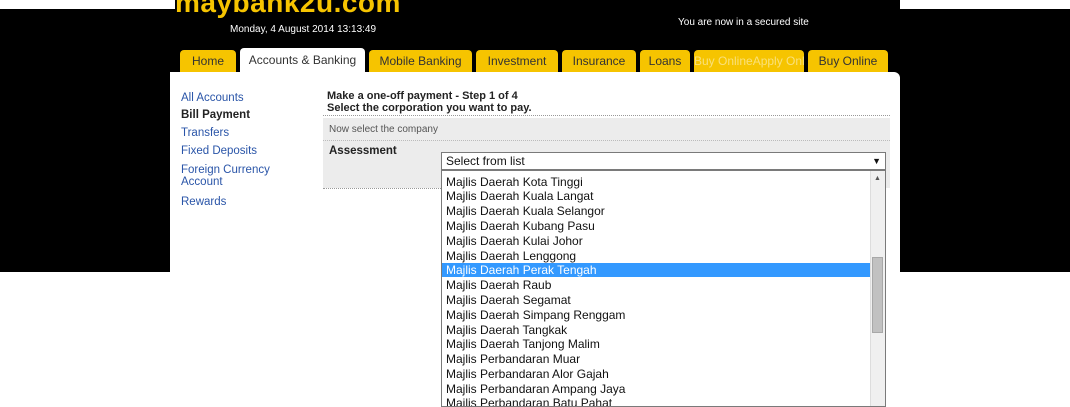 This screenshot has height=407, width=1070. I want to click on dropdown-option: Majlis Daerah Kuala Langat, so click(657, 196).